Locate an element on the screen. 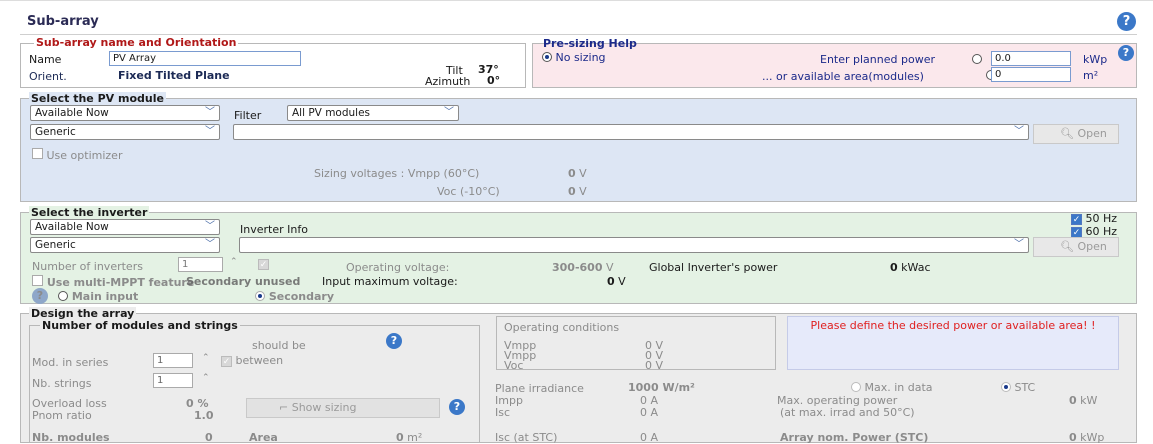 The width and height of the screenshot is (1153, 444). mppt-checkbox is located at coordinates (37, 280).